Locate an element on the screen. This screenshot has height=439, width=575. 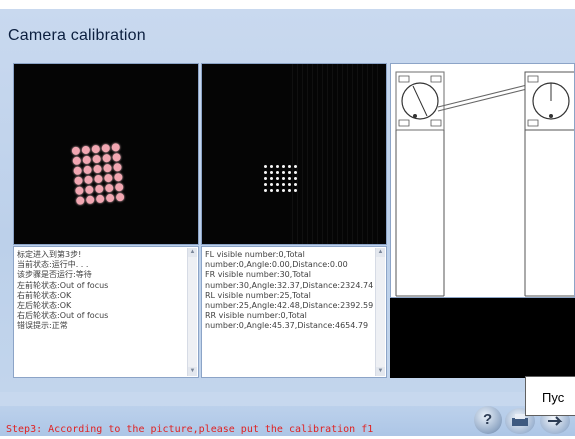
log-line: 右后轮状态:Out of focus is located at coordinates (63, 316).